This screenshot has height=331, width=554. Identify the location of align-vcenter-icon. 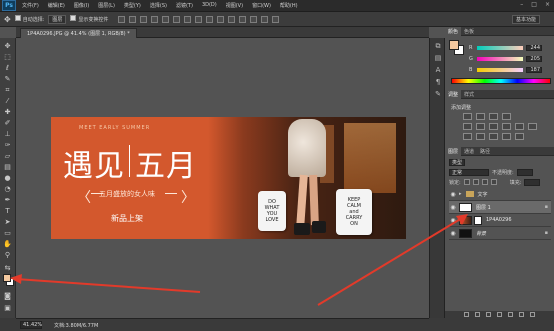
(133, 19).